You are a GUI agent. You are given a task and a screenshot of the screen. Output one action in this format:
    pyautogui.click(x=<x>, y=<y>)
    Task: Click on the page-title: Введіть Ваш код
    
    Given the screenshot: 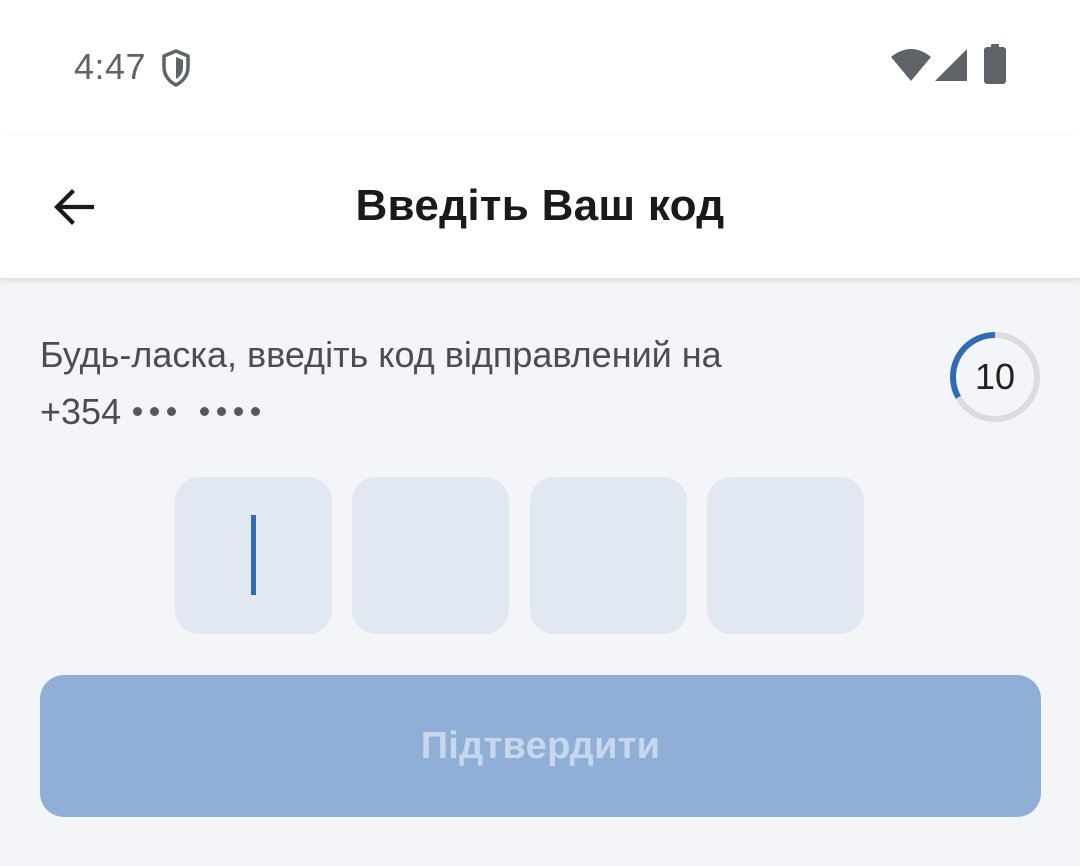 What is the action you would take?
    pyautogui.click(x=540, y=205)
    